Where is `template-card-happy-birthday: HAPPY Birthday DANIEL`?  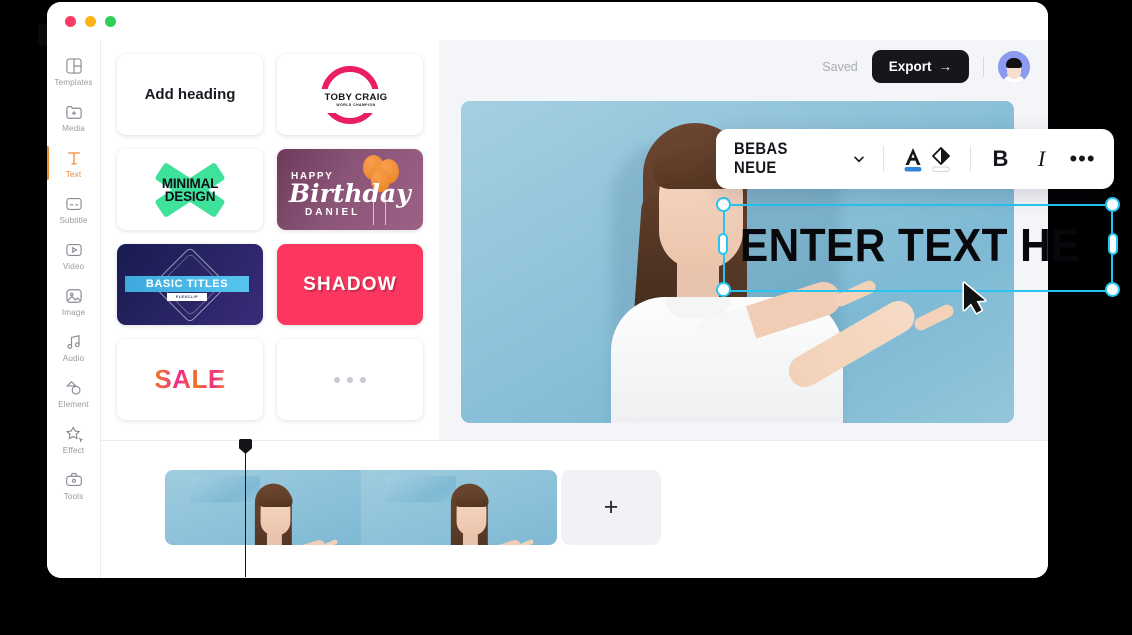
template-card-happy-birthday: HAPPY Birthday DANIEL is located at coordinates (350, 189).